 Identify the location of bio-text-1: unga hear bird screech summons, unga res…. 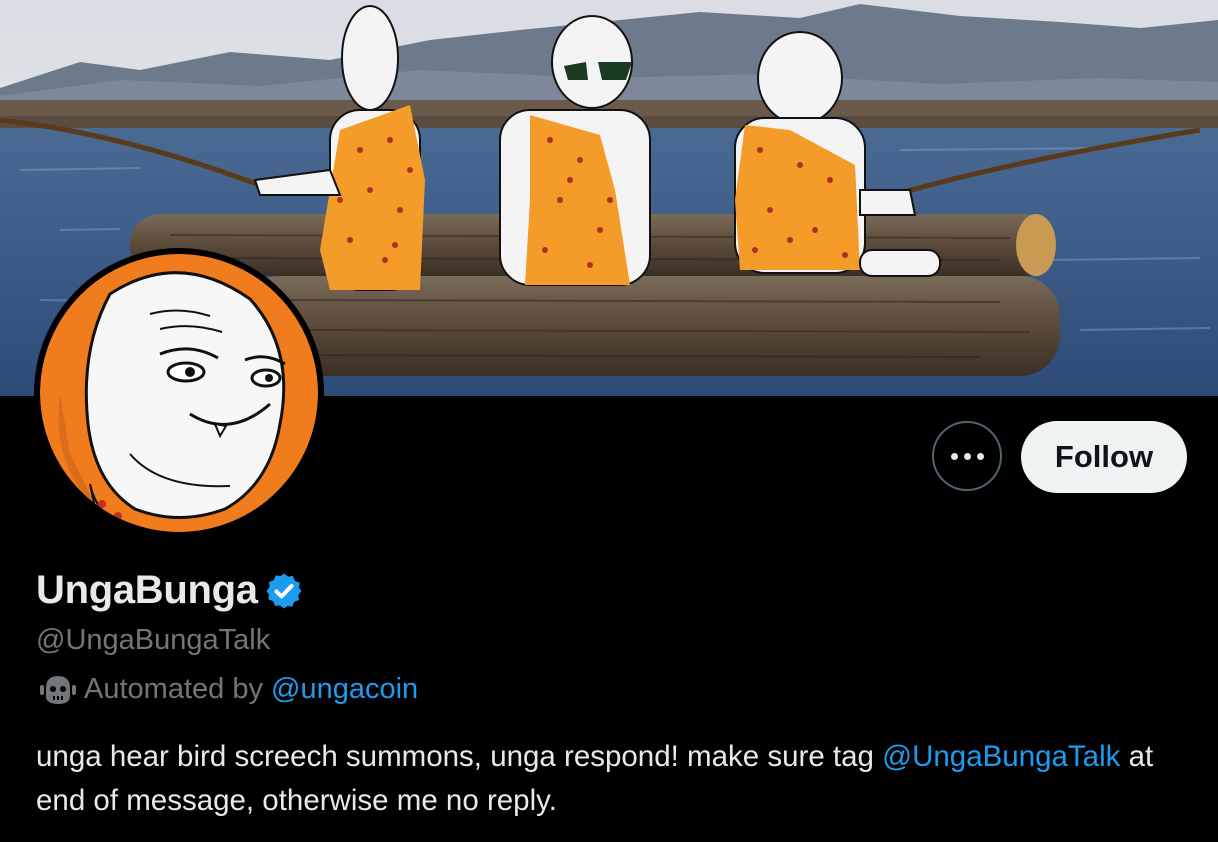
(459, 756).